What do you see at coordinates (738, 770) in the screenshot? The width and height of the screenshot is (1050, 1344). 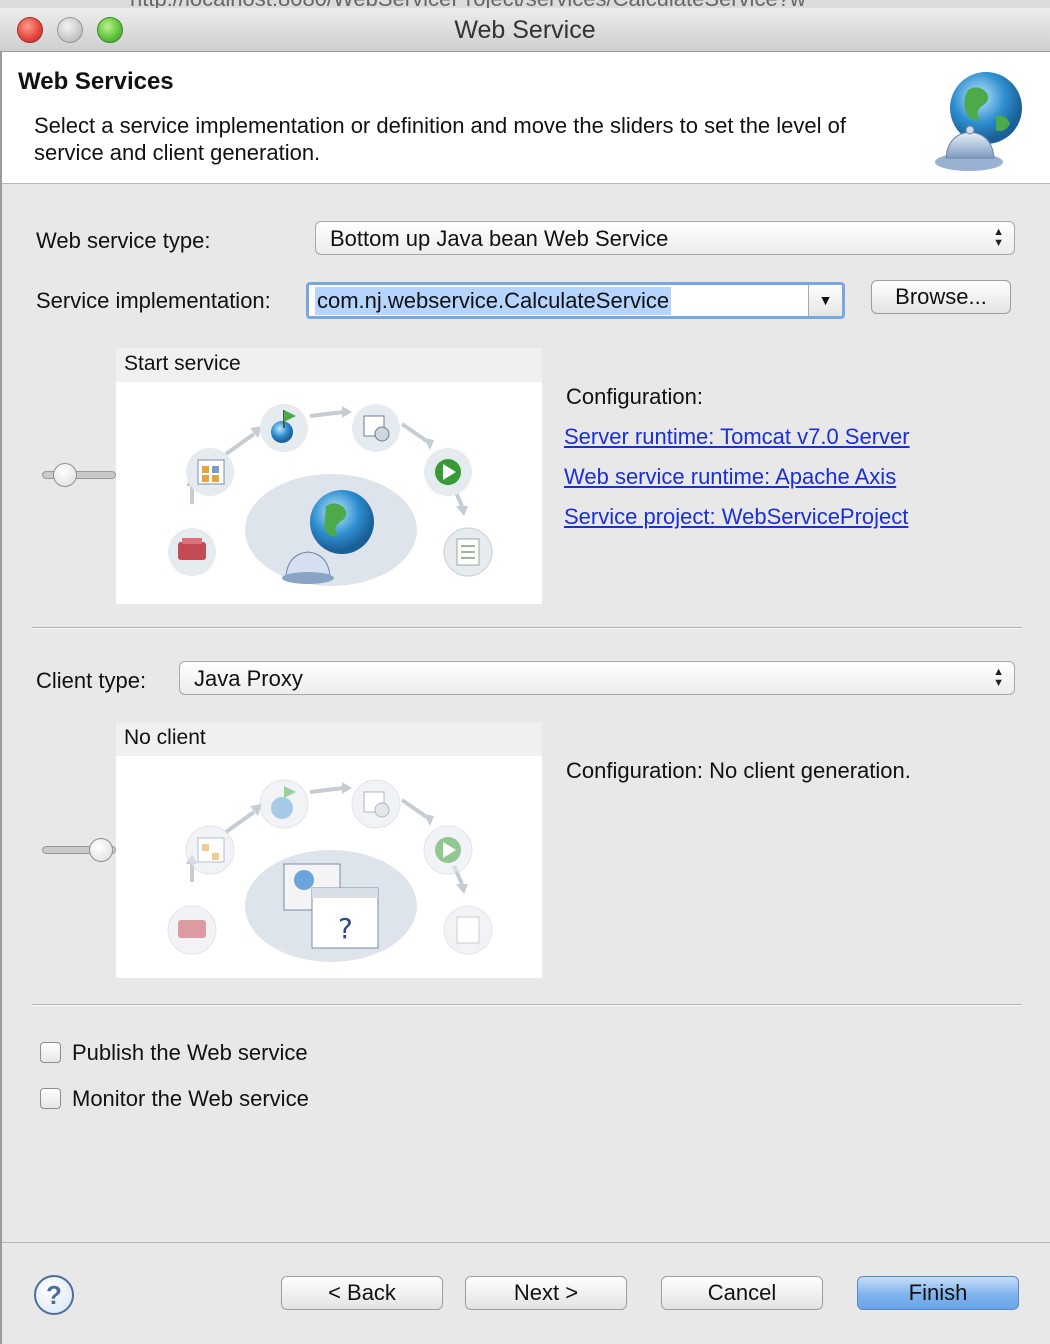 I see `client-configuration-text: Configuration: No client generation.` at bounding box center [738, 770].